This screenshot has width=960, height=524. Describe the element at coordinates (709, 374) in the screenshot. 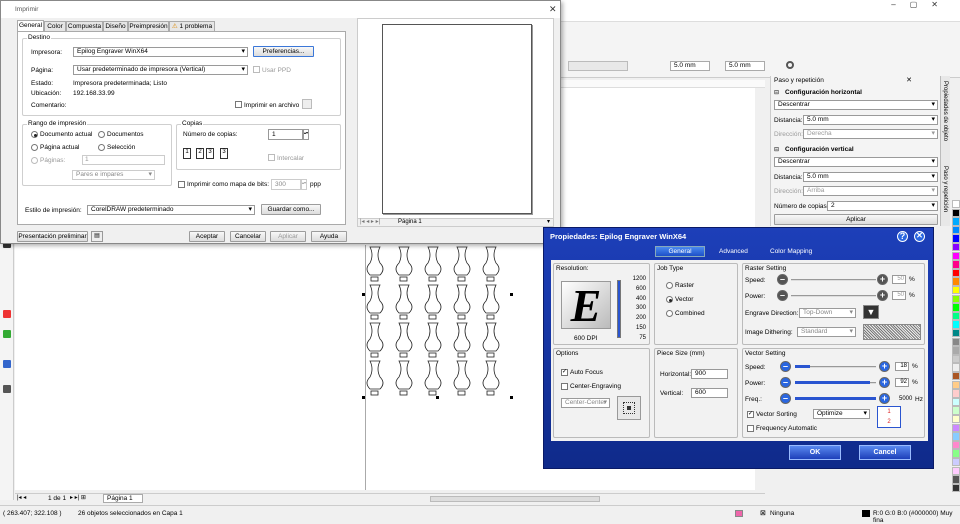

I see `horizontal-input: 900` at that location.